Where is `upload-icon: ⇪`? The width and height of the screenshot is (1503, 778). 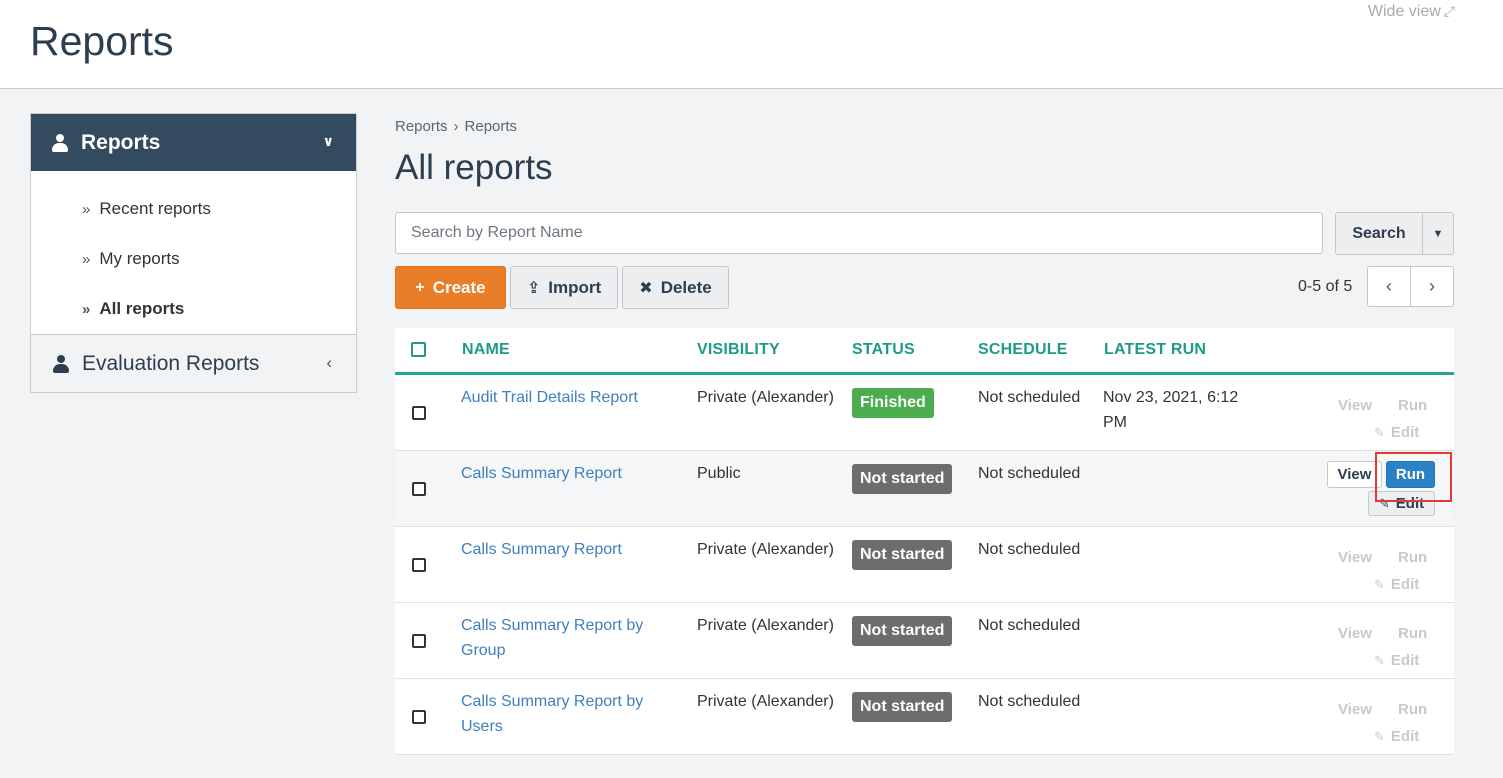 upload-icon: ⇪ is located at coordinates (533, 288).